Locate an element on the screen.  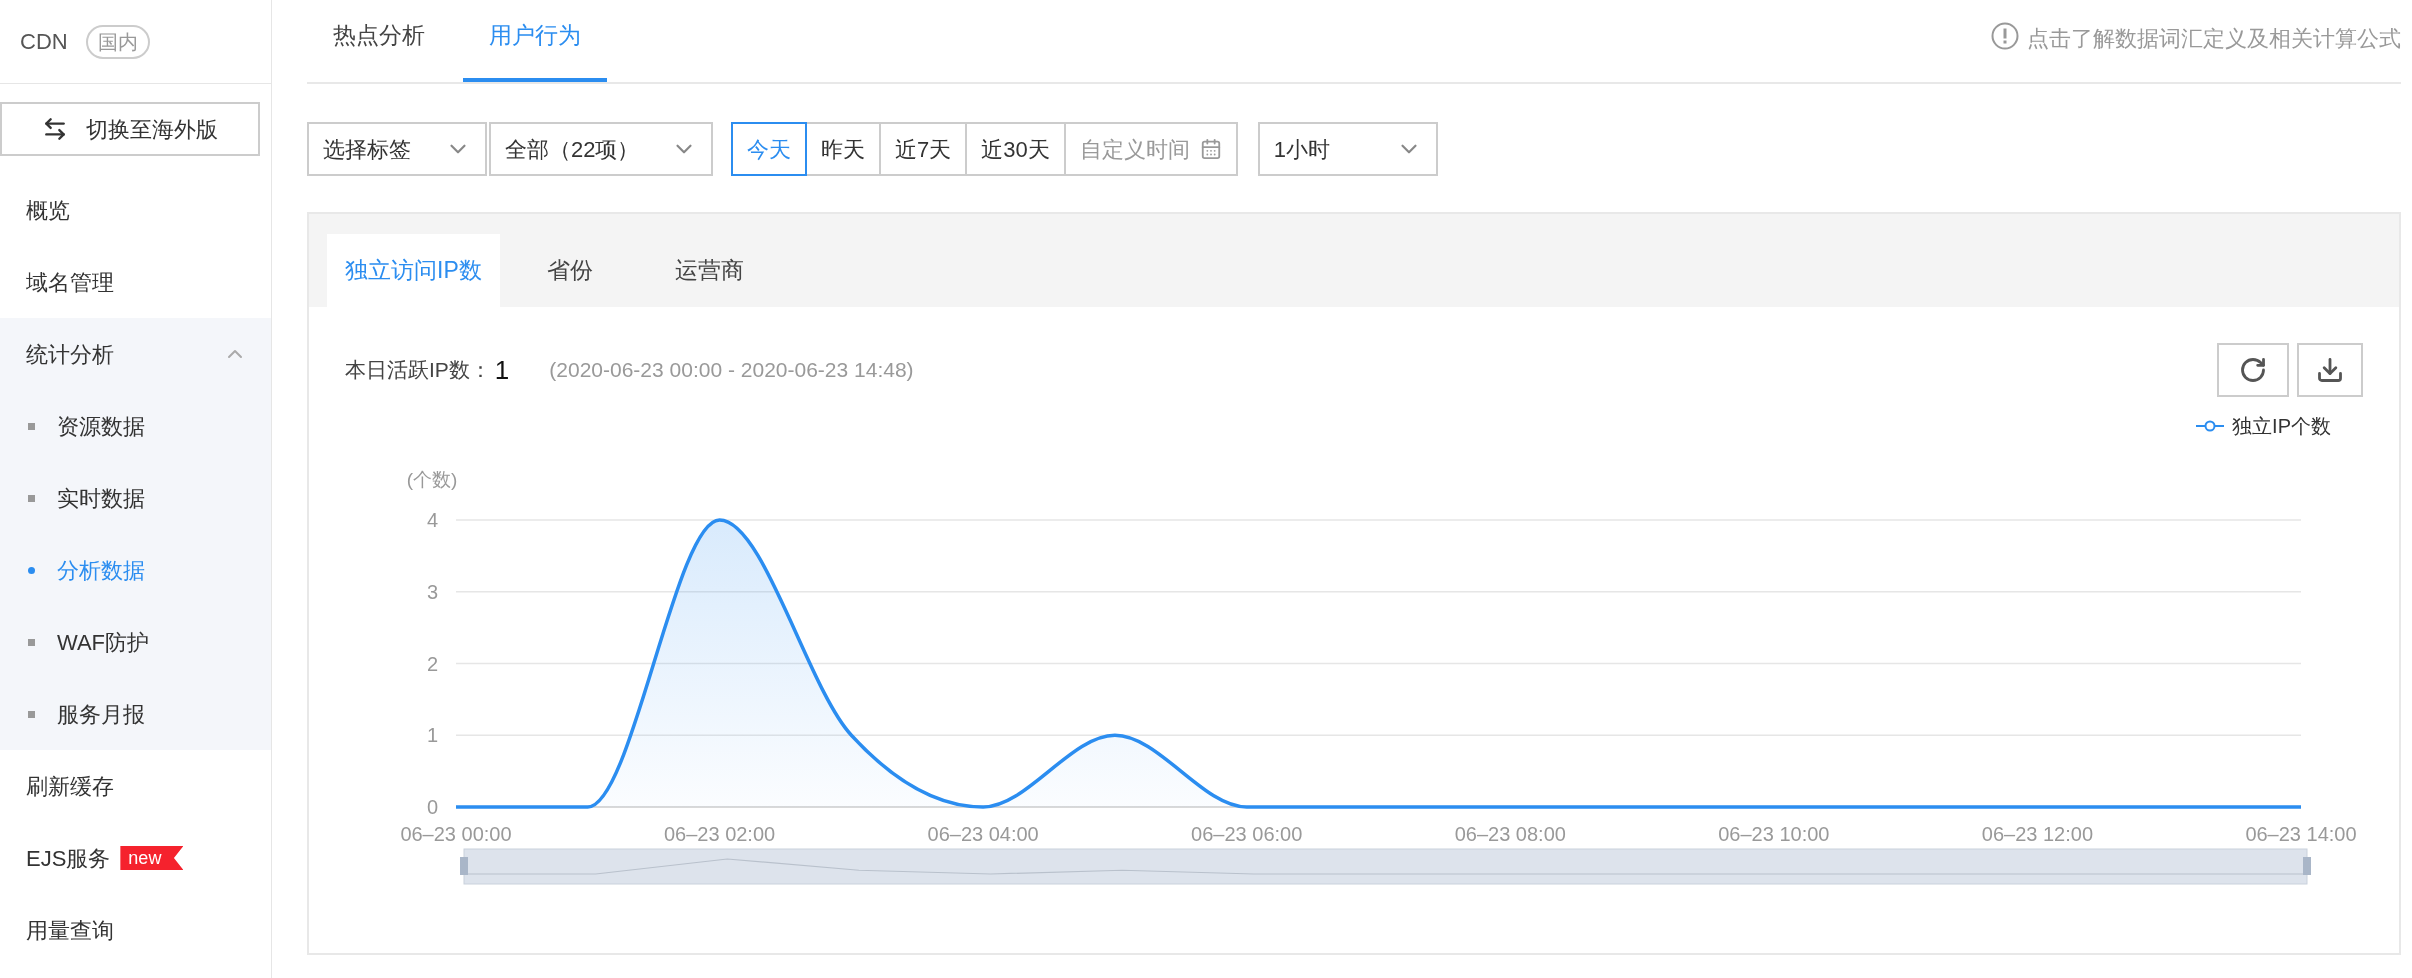
info-icon is located at coordinates (2005, 36).